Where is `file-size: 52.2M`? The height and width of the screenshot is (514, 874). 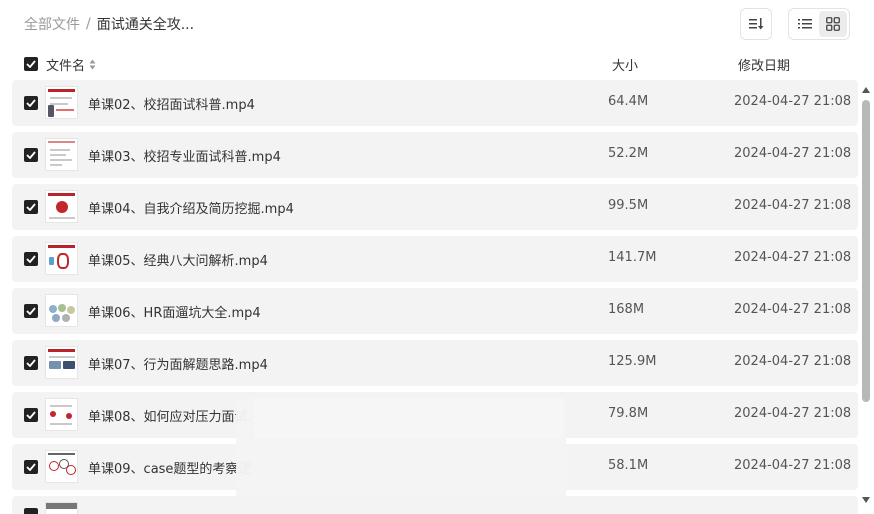
file-size: 52.2M is located at coordinates (628, 153).